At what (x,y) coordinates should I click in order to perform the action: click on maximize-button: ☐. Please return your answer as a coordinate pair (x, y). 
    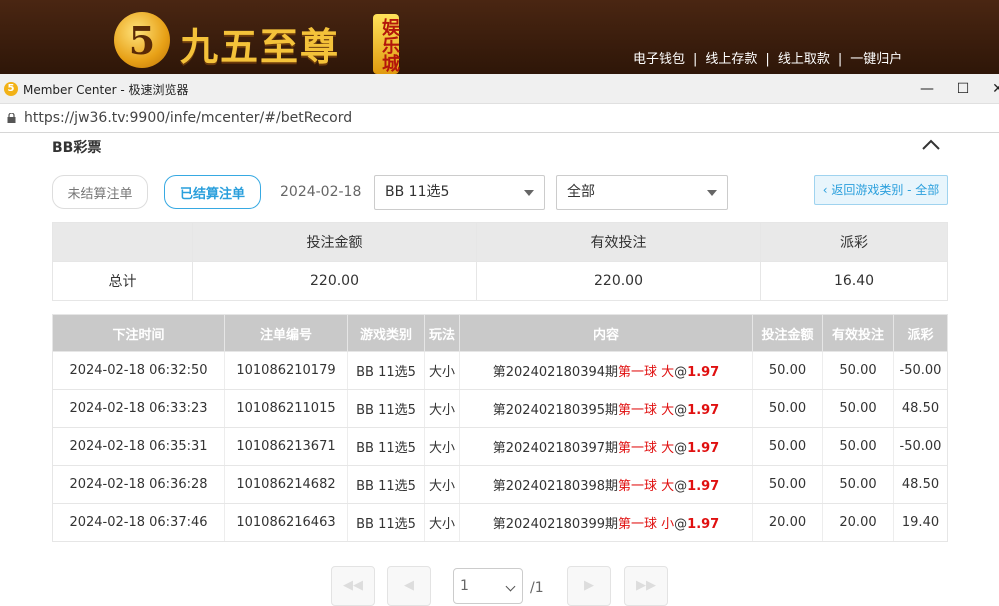
    Looking at the image, I should click on (963, 89).